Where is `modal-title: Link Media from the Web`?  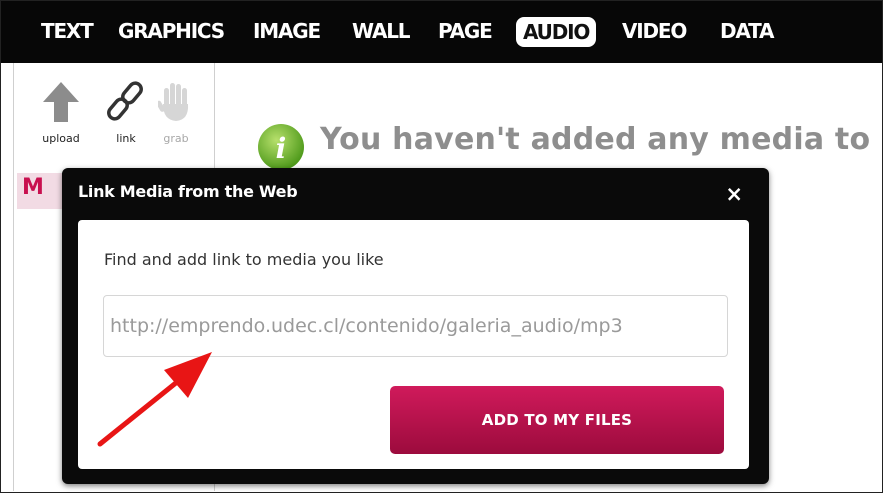
modal-title: Link Media from the Web is located at coordinates (188, 191).